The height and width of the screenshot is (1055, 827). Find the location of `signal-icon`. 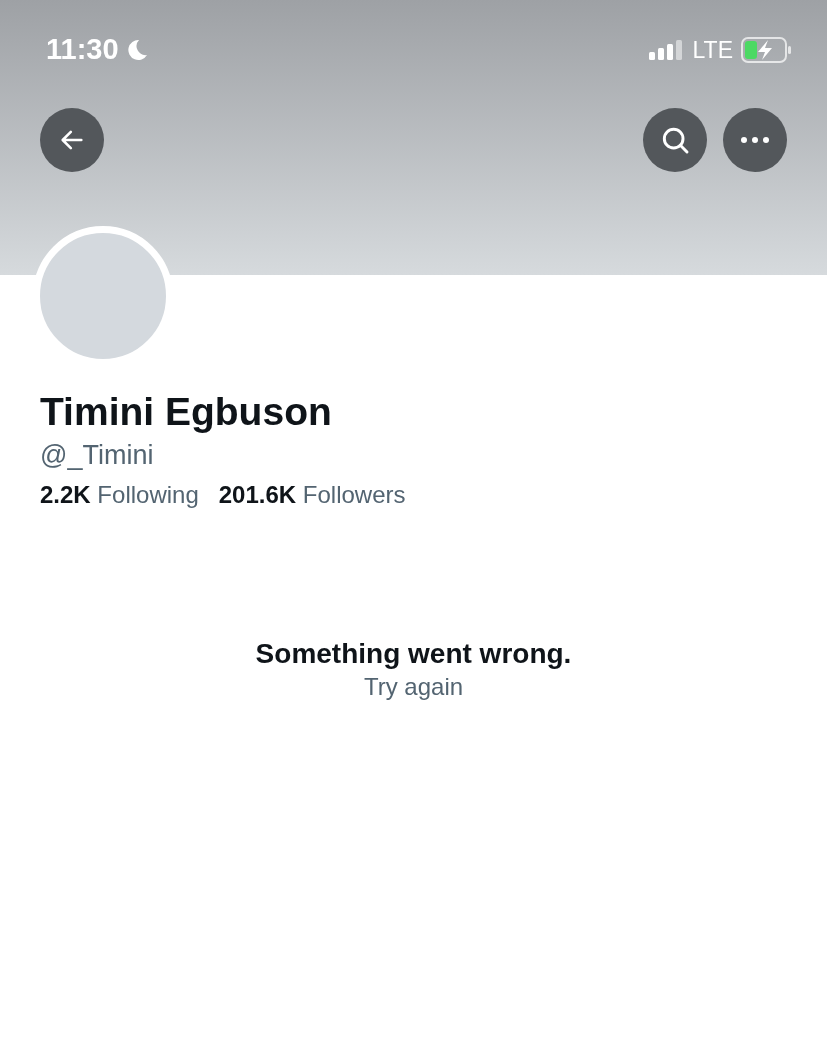

signal-icon is located at coordinates (666, 50).